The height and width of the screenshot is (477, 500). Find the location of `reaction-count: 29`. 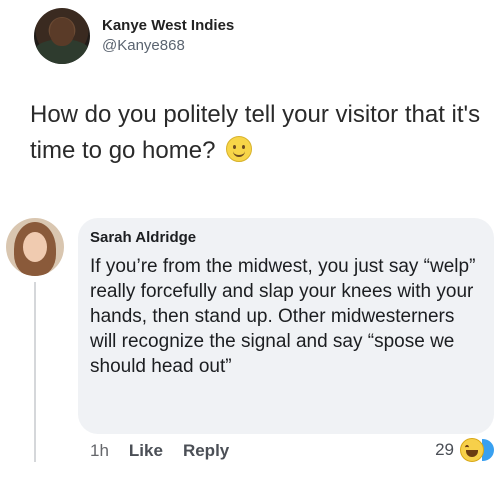

reaction-count: 29 is located at coordinates (444, 450).